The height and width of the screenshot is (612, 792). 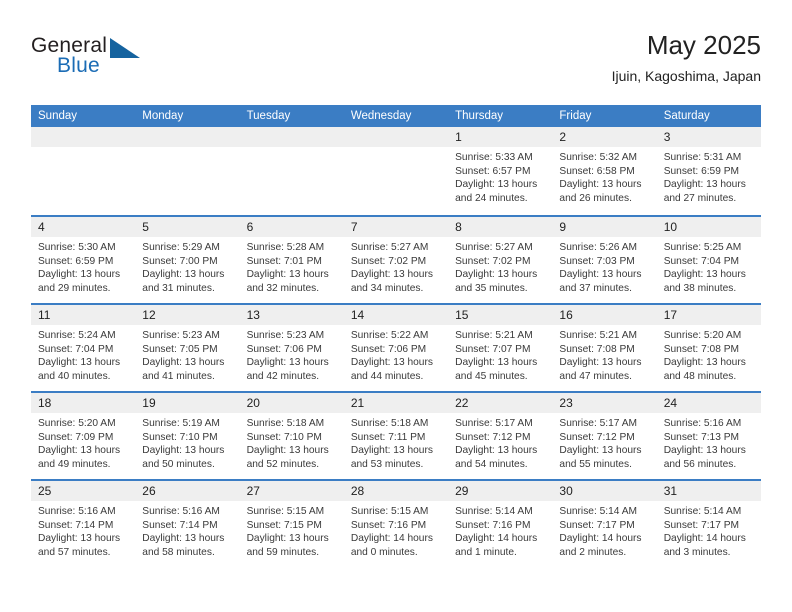 What do you see at coordinates (125, 48) in the screenshot?
I see `triangle-icon` at bounding box center [125, 48].